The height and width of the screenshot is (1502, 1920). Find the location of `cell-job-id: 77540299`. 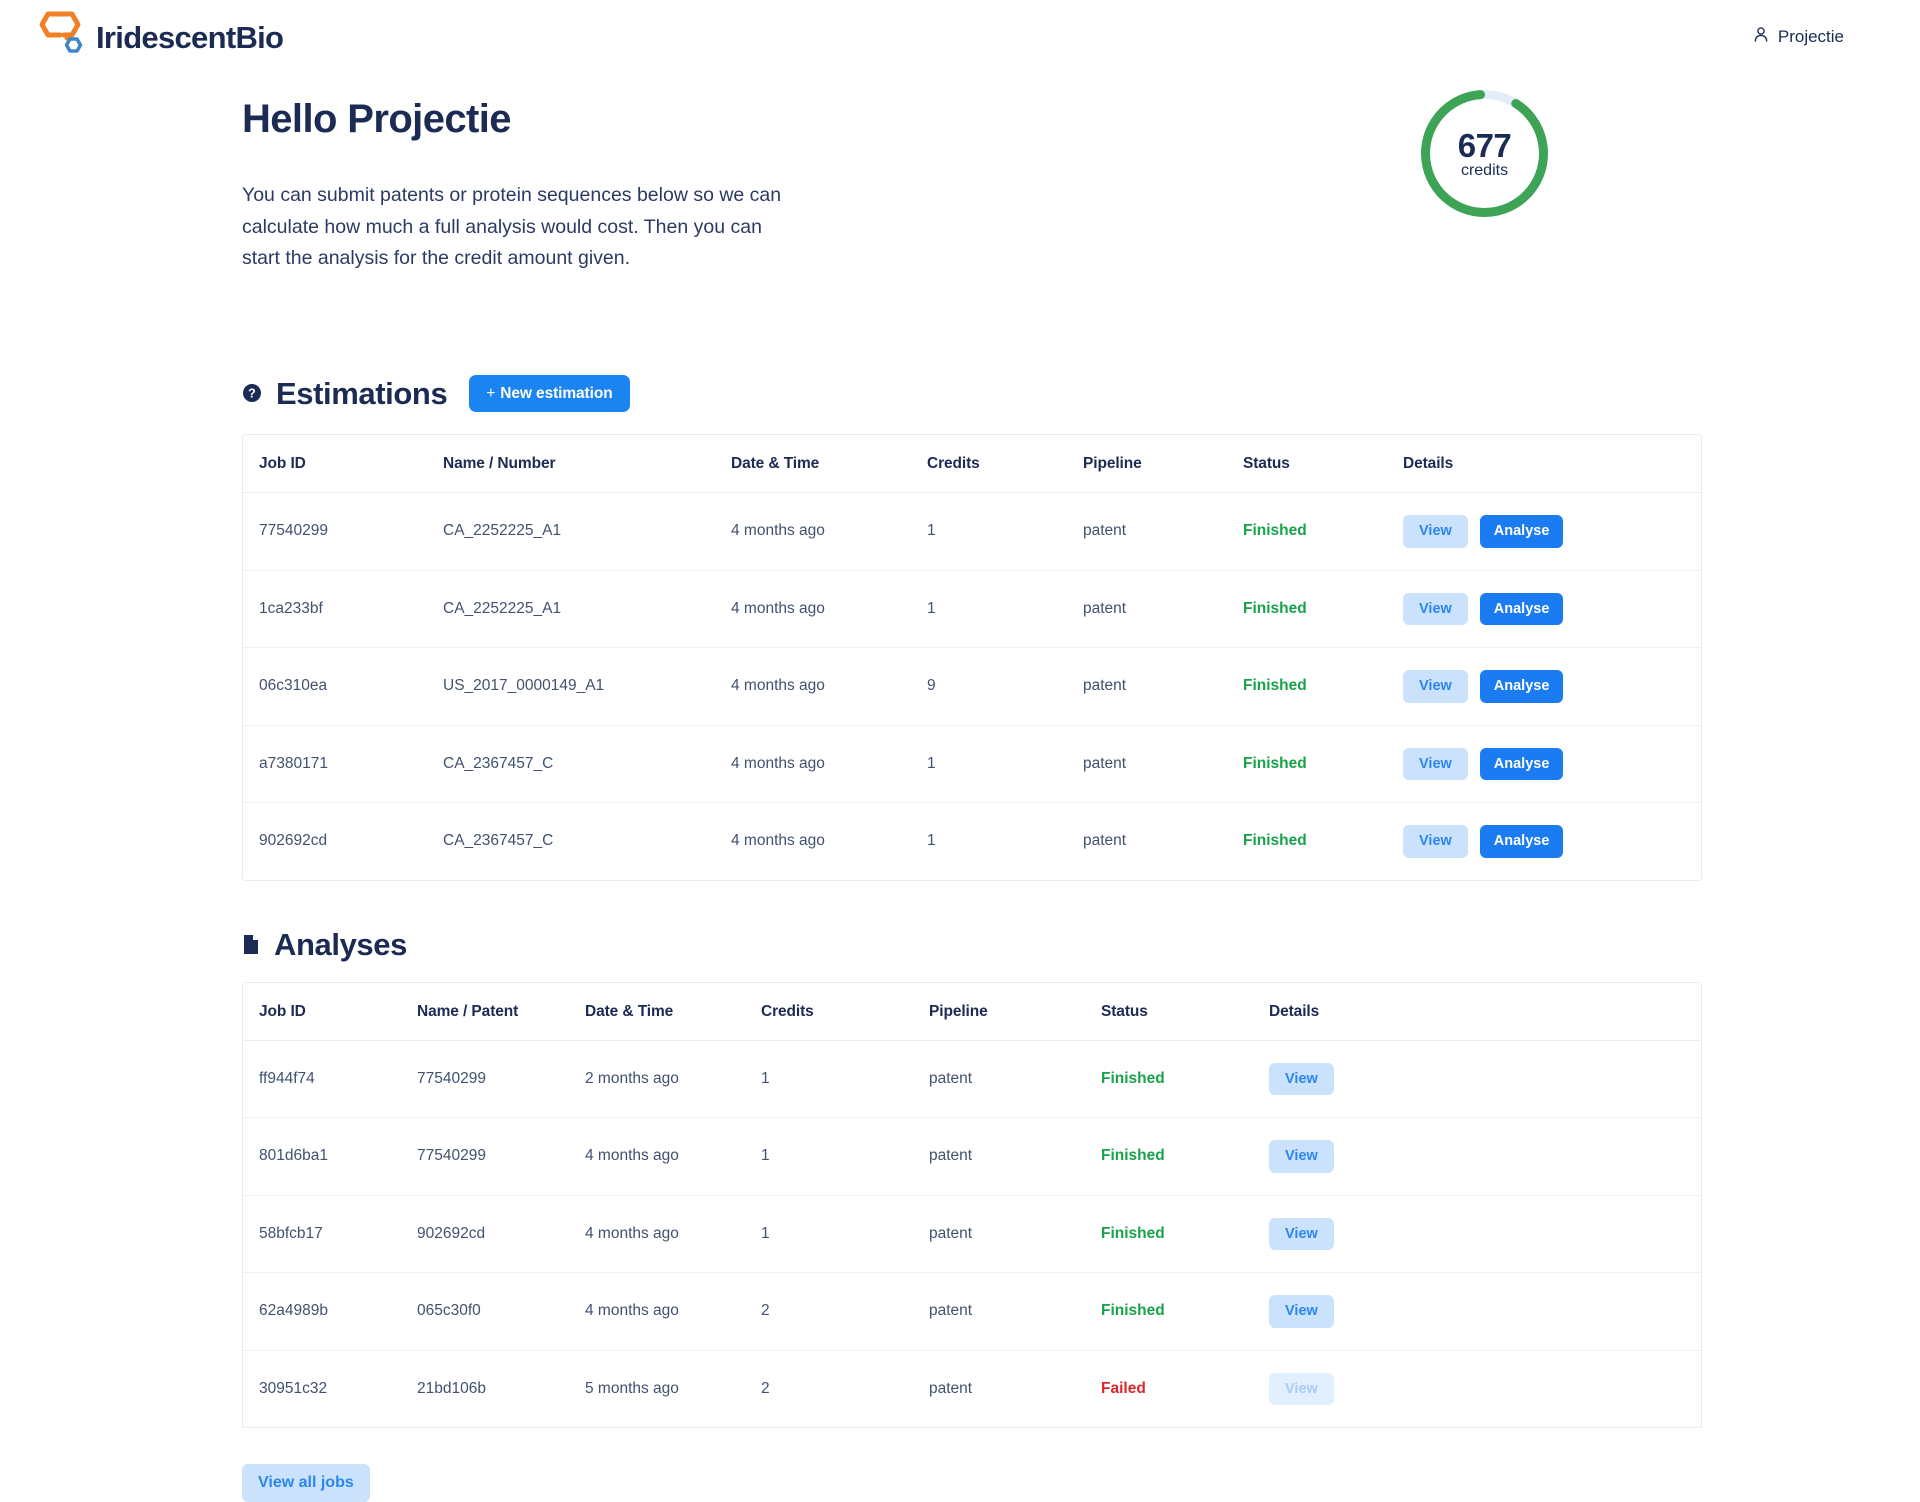

cell-job-id: 77540299 is located at coordinates (343, 531).